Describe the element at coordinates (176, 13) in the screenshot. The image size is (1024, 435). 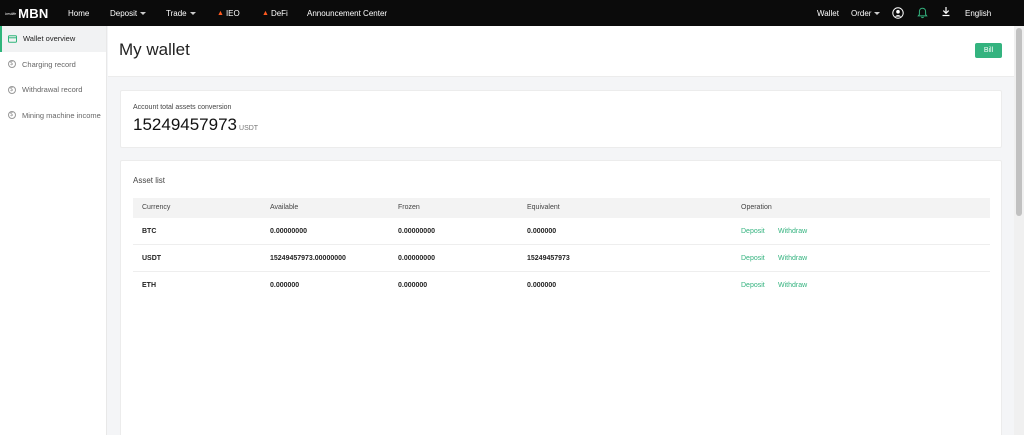
I see `nav-trade-label: Trade` at that location.